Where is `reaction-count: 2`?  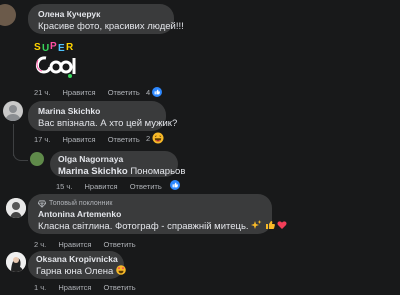 reaction-count: 2 is located at coordinates (155, 138).